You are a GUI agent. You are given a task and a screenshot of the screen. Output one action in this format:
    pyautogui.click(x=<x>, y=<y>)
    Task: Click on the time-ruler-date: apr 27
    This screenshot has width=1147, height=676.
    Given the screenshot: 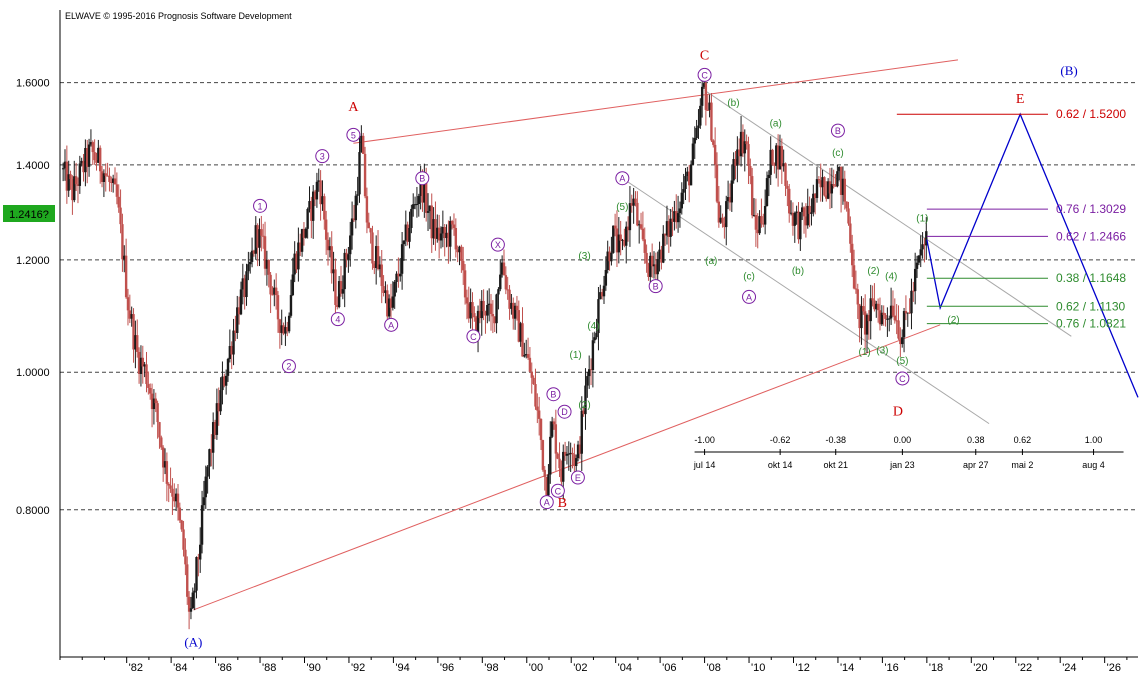 What is the action you would take?
    pyautogui.click(x=976, y=465)
    